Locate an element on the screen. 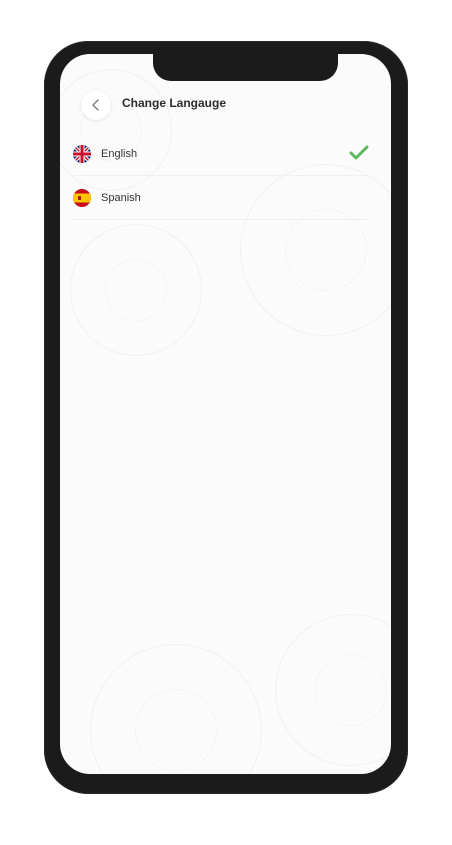 This screenshot has height=845, width=452. language-option-english: English is located at coordinates (221, 154).